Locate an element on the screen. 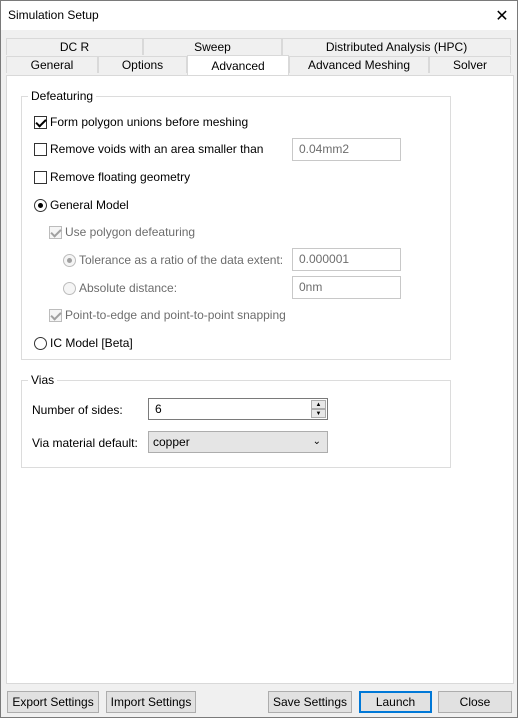  tab-advanced: Advanced is located at coordinates (238, 65).